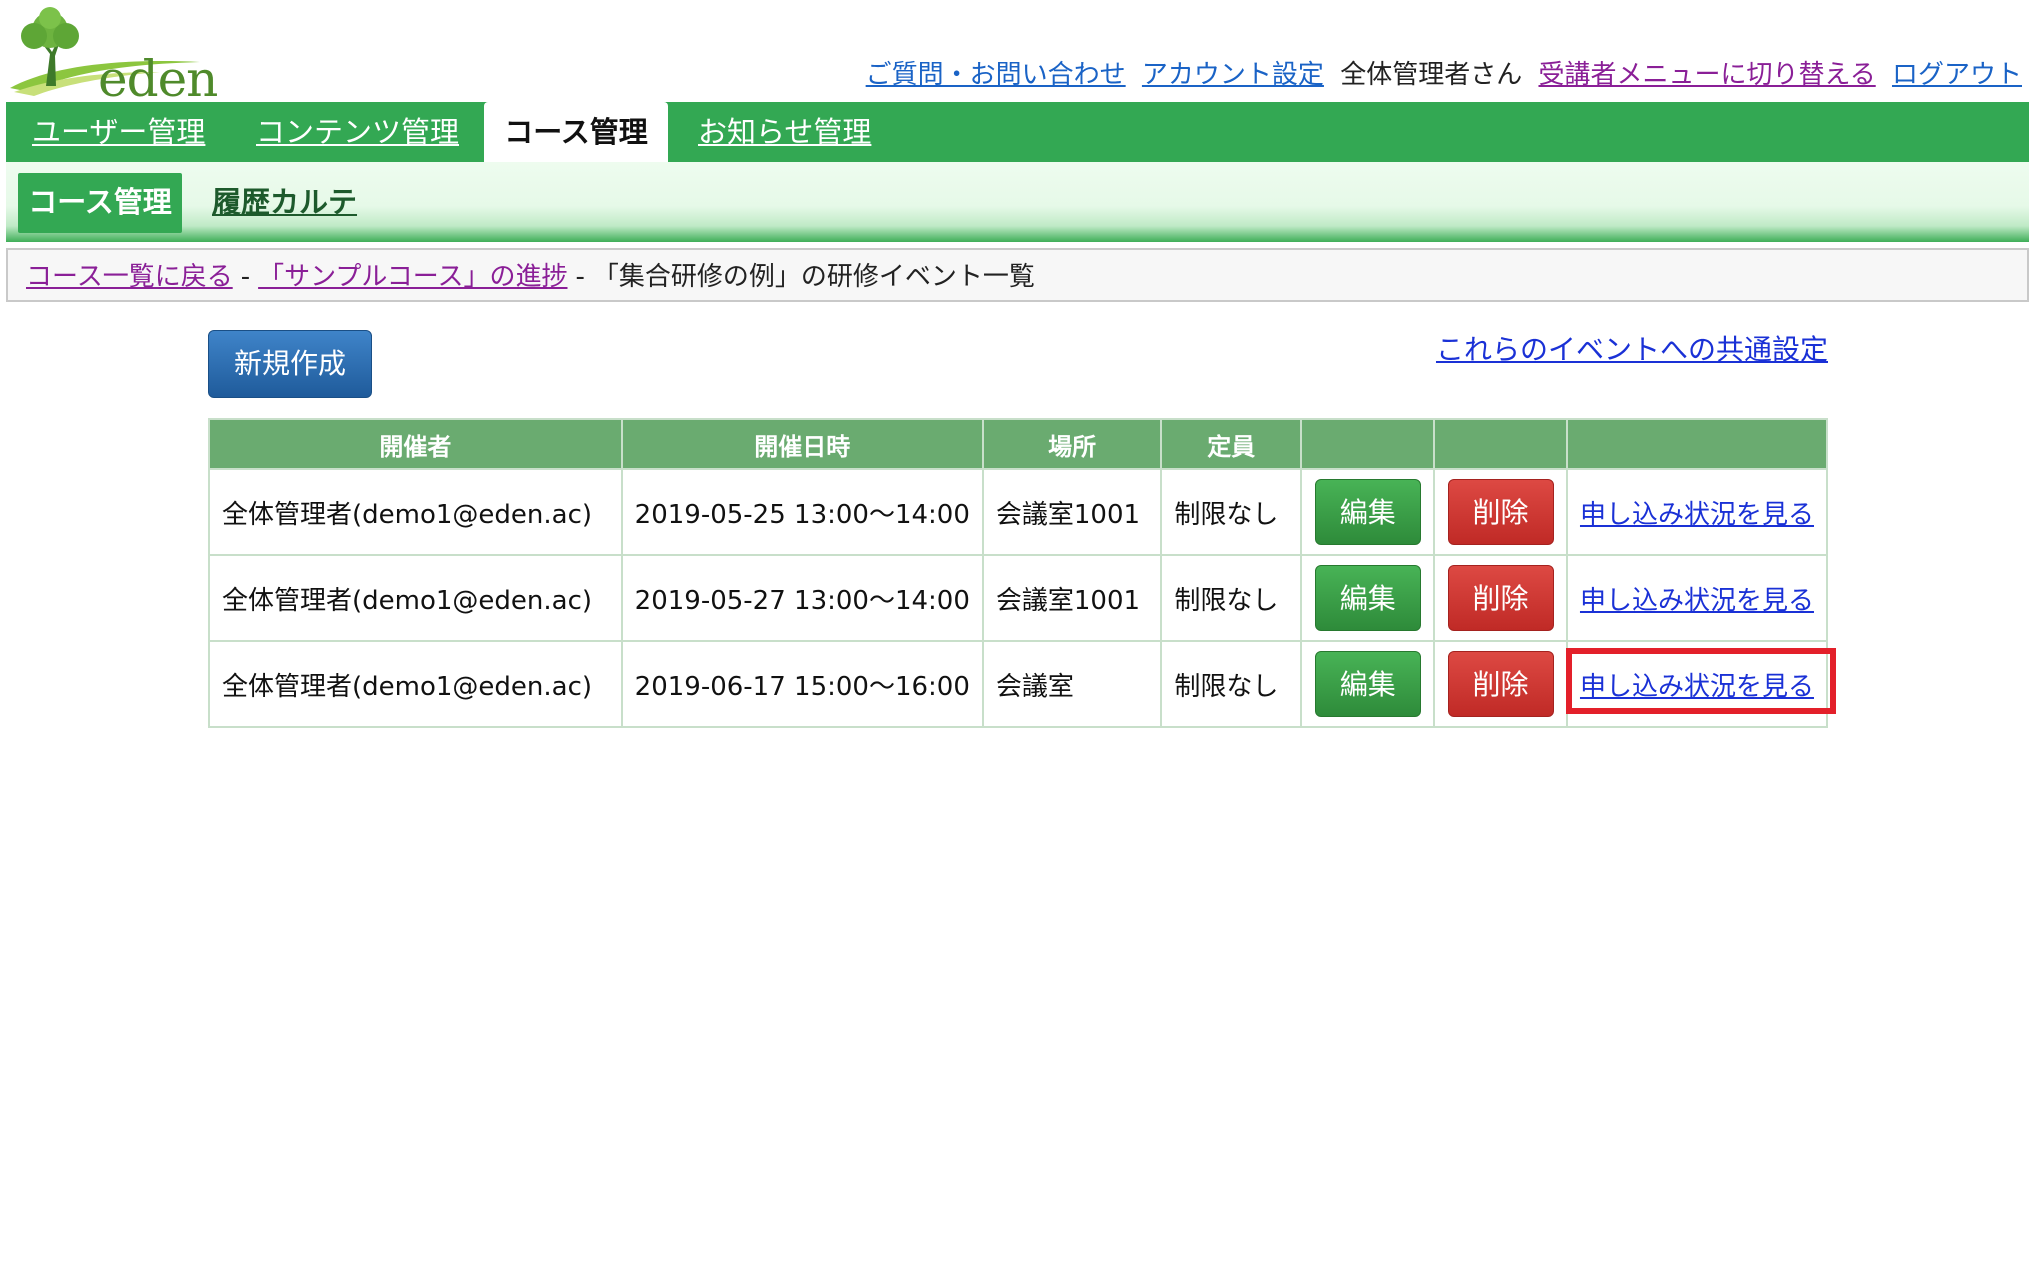 The image size is (2034, 1280). What do you see at coordinates (813, 277) in the screenshot?
I see `breadcrumb-current: 「集合研修の例」の研修イベント一覧` at bounding box center [813, 277].